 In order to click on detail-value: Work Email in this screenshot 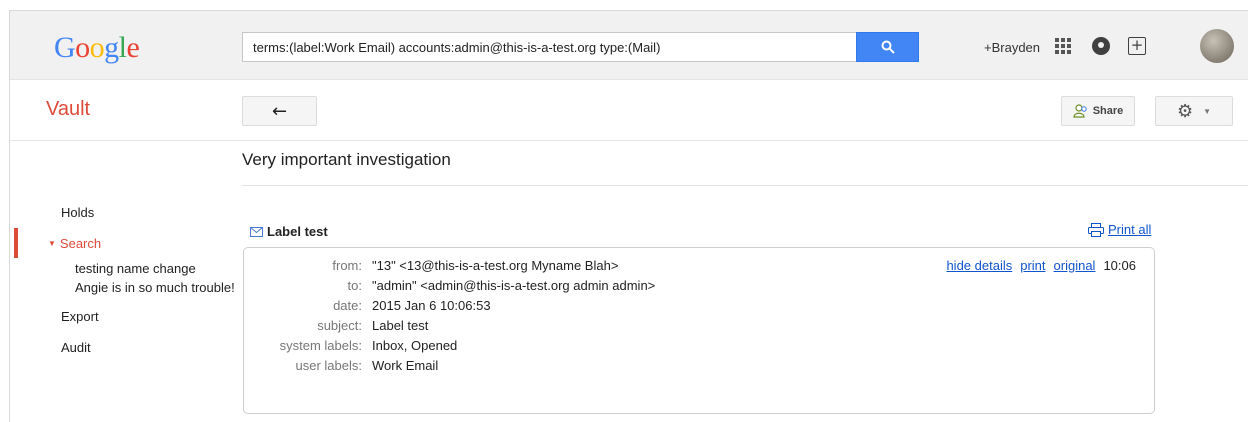, I will do `click(405, 365)`.